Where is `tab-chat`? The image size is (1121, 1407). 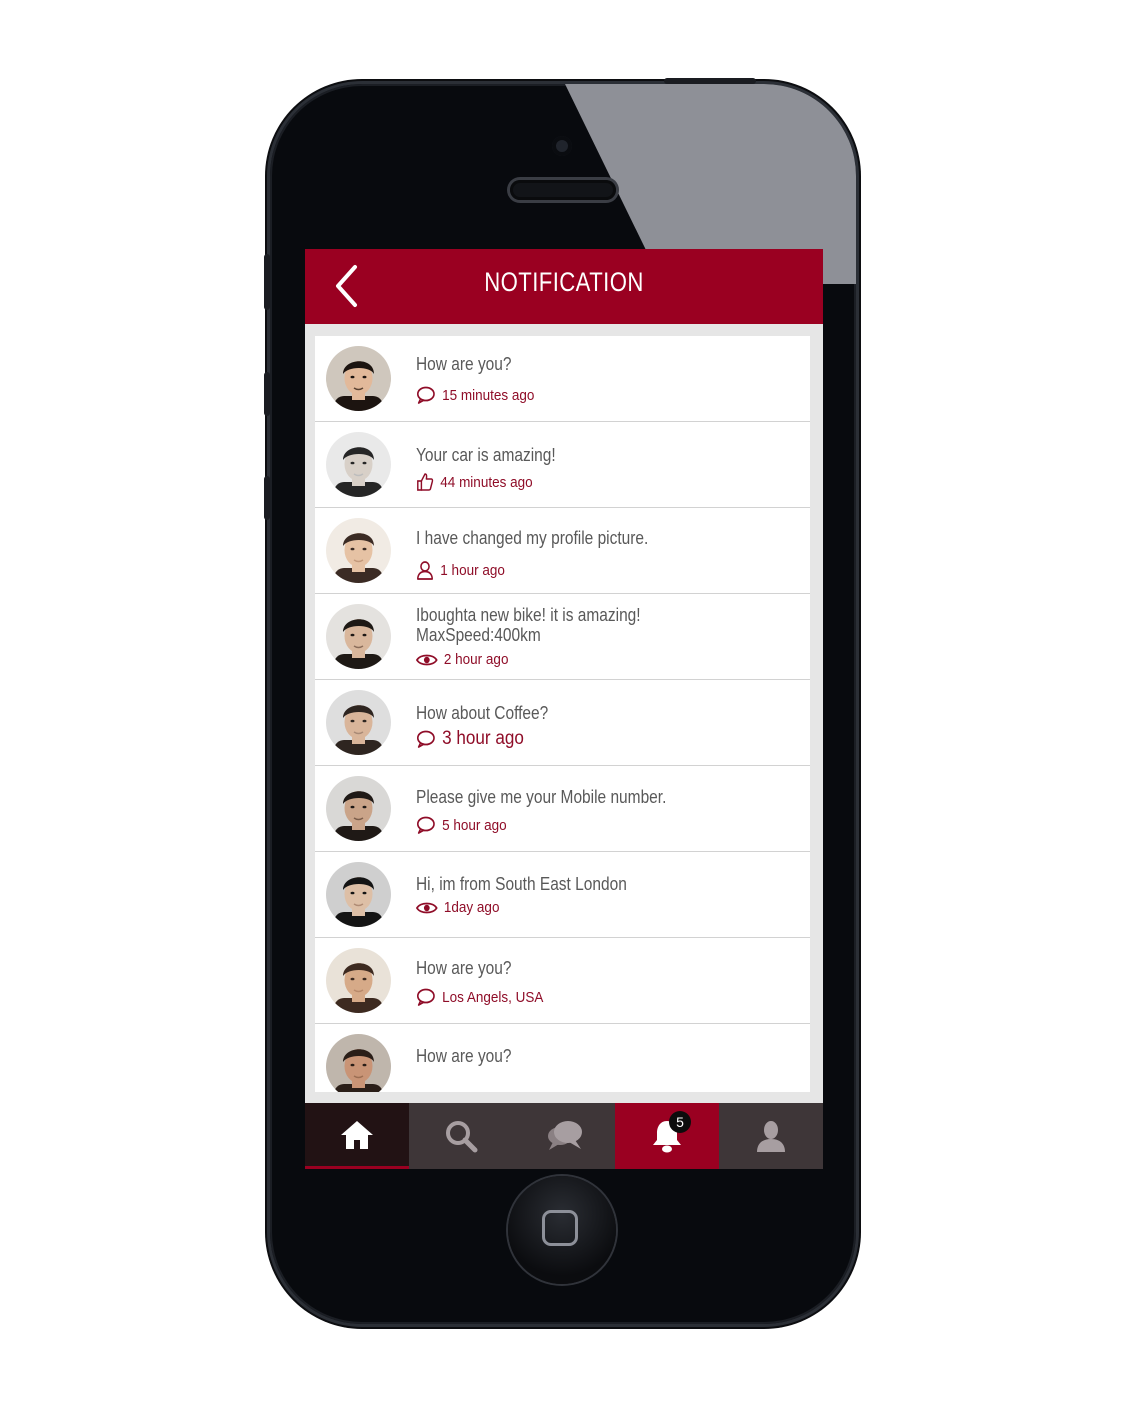 tab-chat is located at coordinates (565, 1136).